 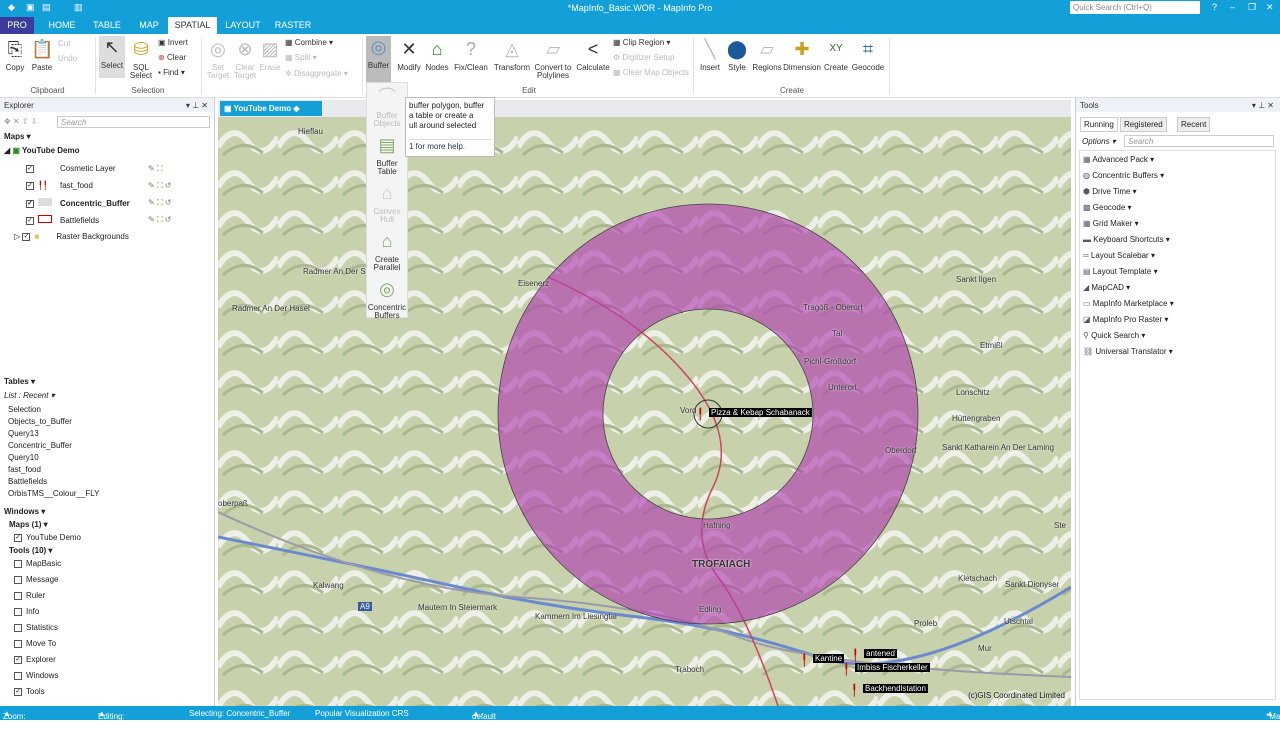 What do you see at coordinates (17, 136) in the screenshot?
I see `maps-section: Maps ▾` at bounding box center [17, 136].